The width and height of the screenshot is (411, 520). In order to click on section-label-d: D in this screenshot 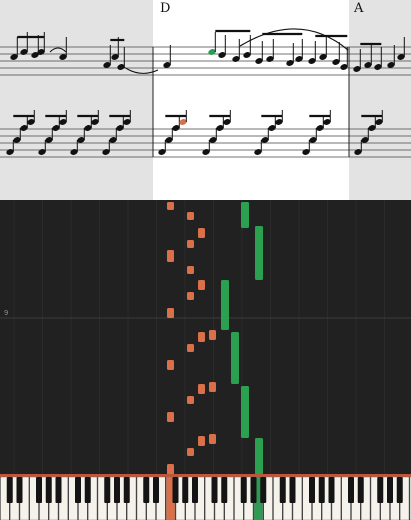, I will do `click(165, 8)`.